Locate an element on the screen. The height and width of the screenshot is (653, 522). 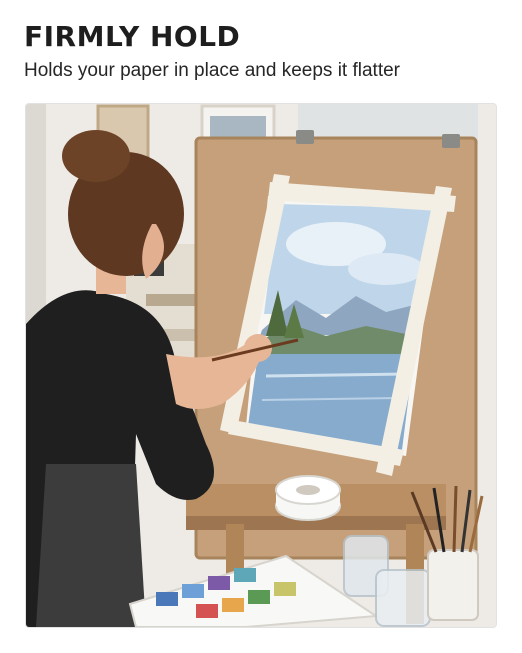
tape-roll is located at coordinates (308, 498).